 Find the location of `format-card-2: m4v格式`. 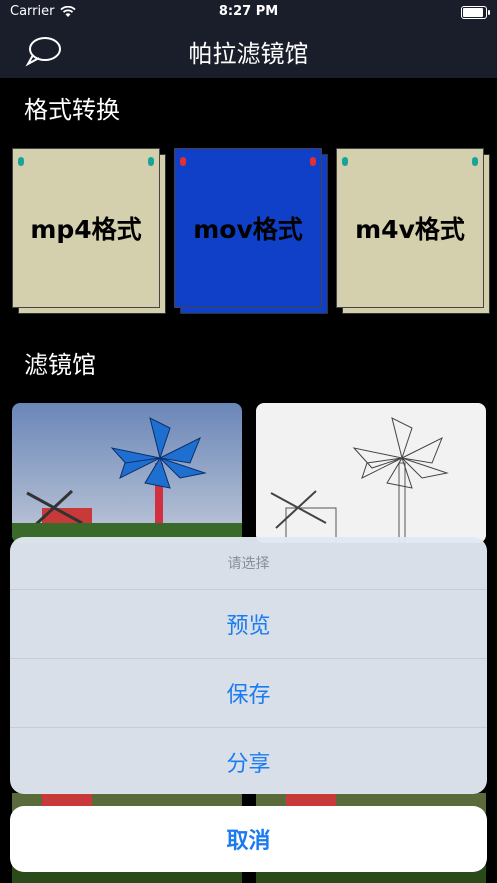

format-card-2: m4v格式 is located at coordinates (413, 231).